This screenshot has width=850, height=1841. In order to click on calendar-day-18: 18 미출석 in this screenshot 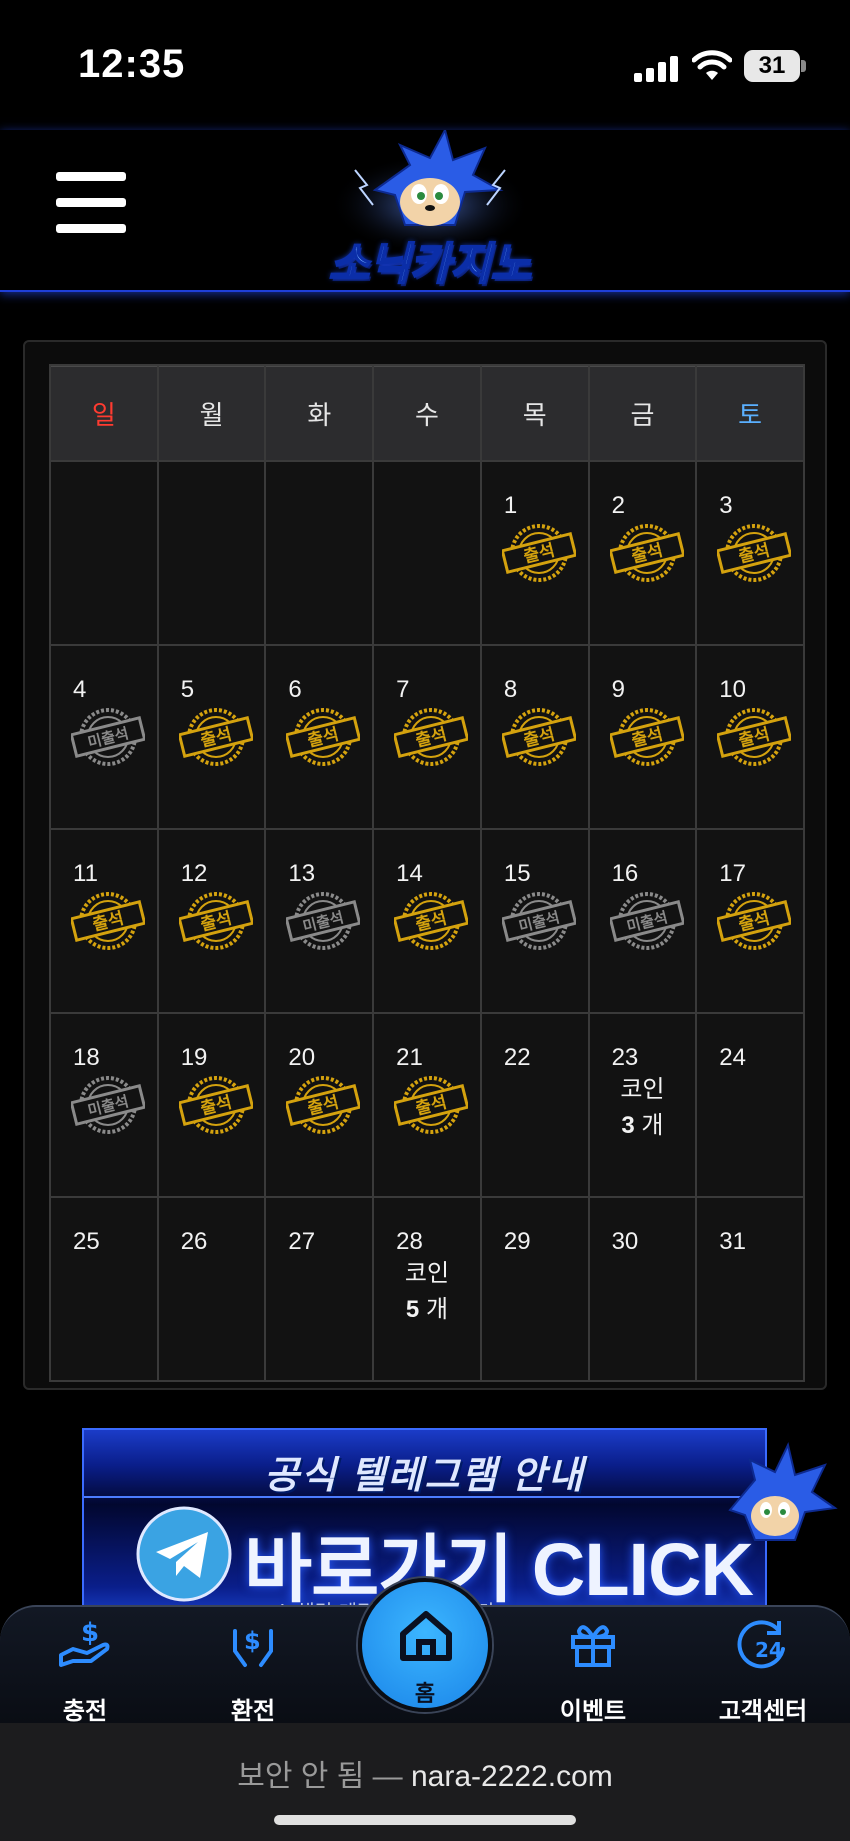, I will do `click(104, 1105)`.